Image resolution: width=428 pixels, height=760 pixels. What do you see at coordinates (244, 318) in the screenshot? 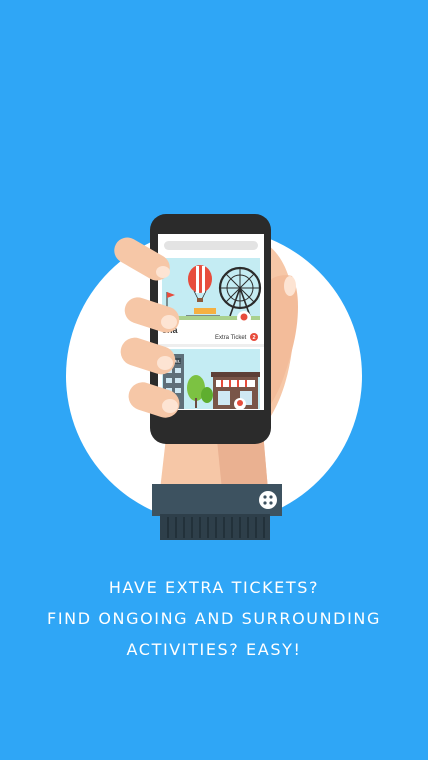
I see `map-pin-icon` at bounding box center [244, 318].